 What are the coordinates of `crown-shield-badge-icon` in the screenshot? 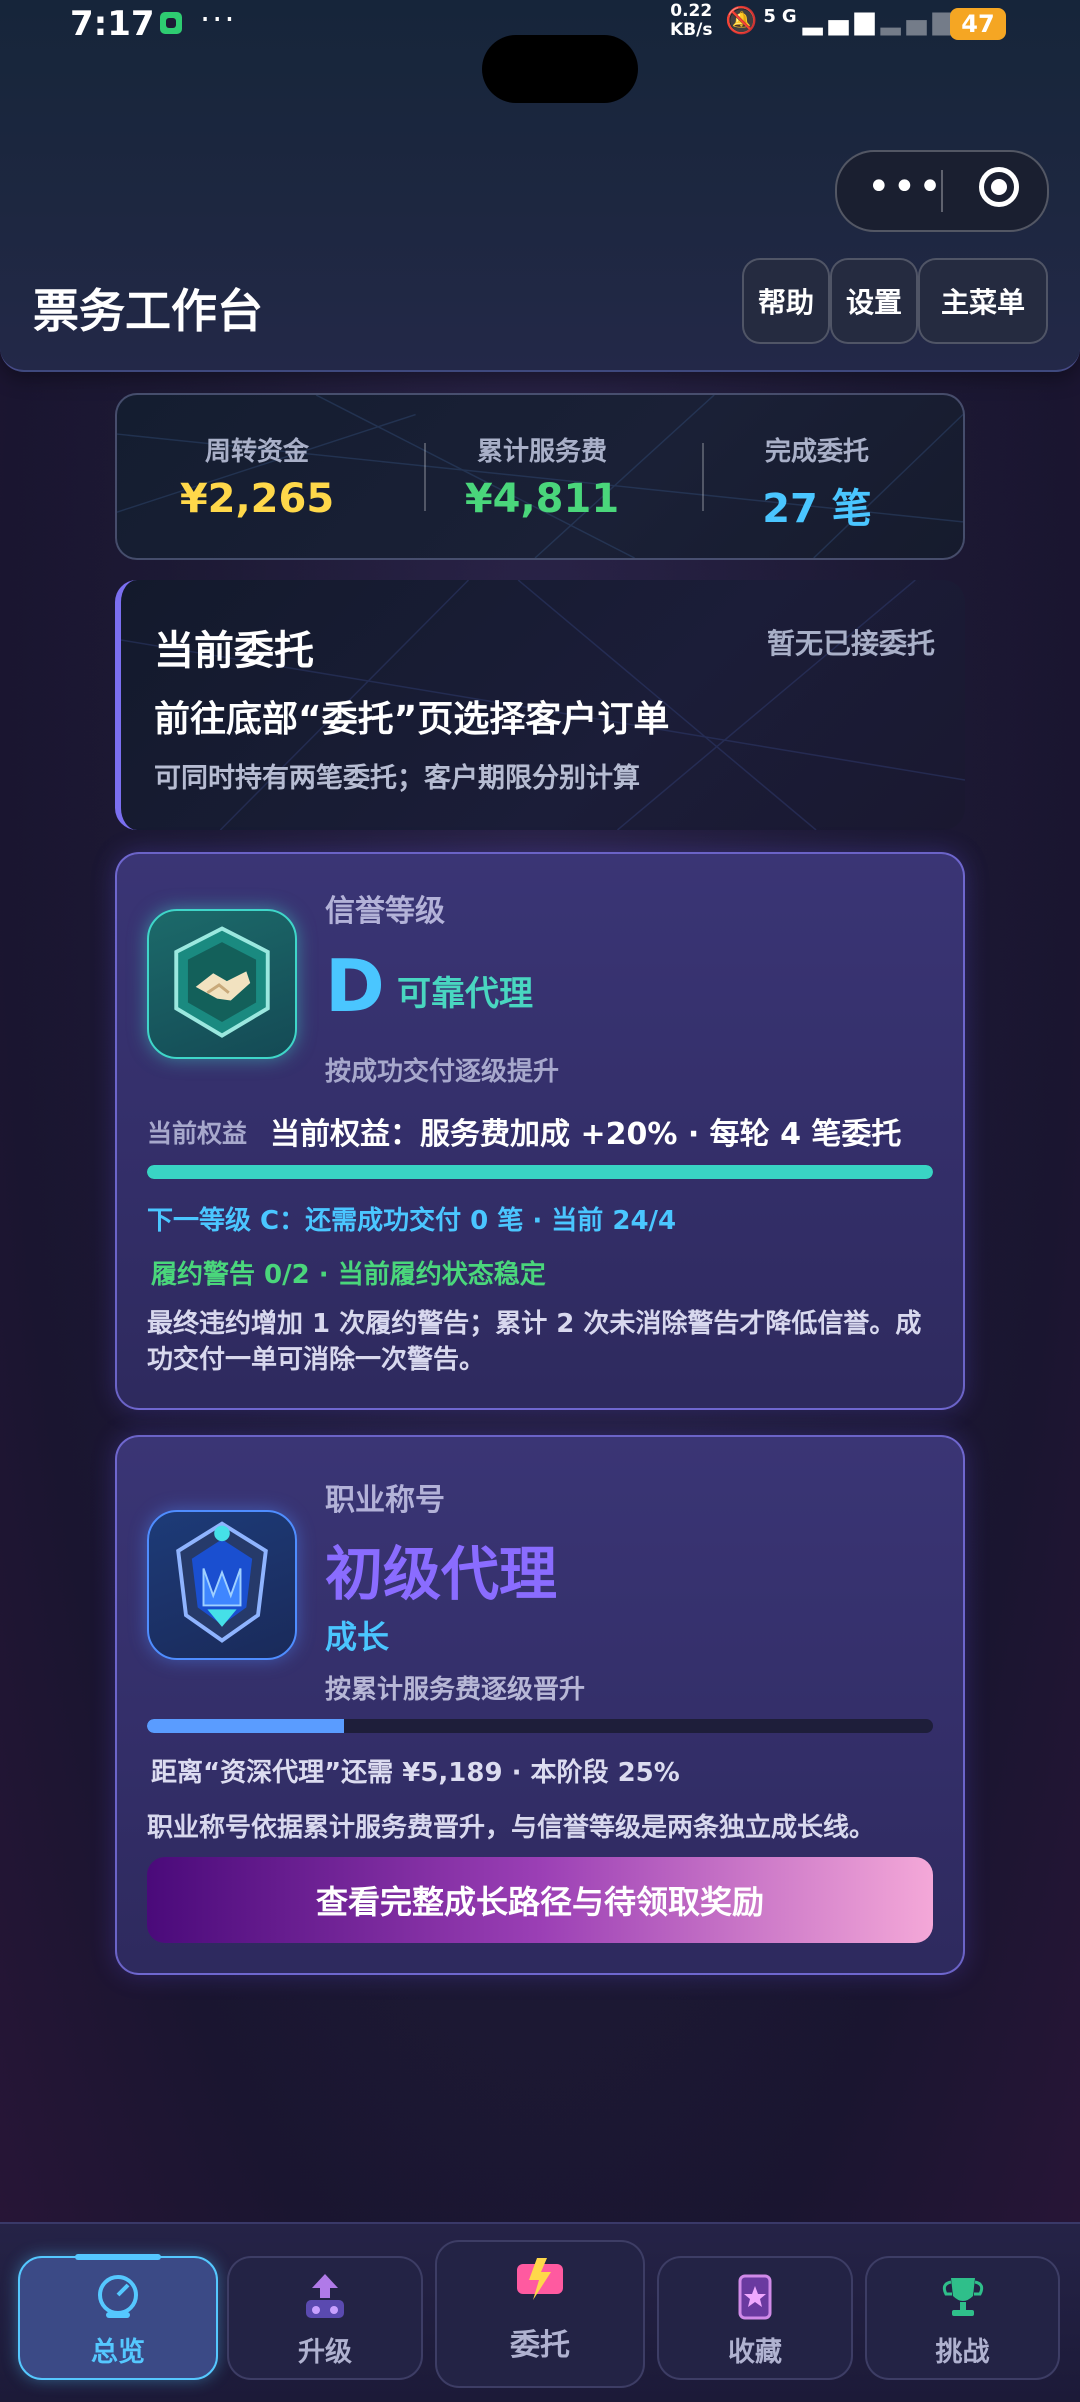 It's located at (222, 1585).